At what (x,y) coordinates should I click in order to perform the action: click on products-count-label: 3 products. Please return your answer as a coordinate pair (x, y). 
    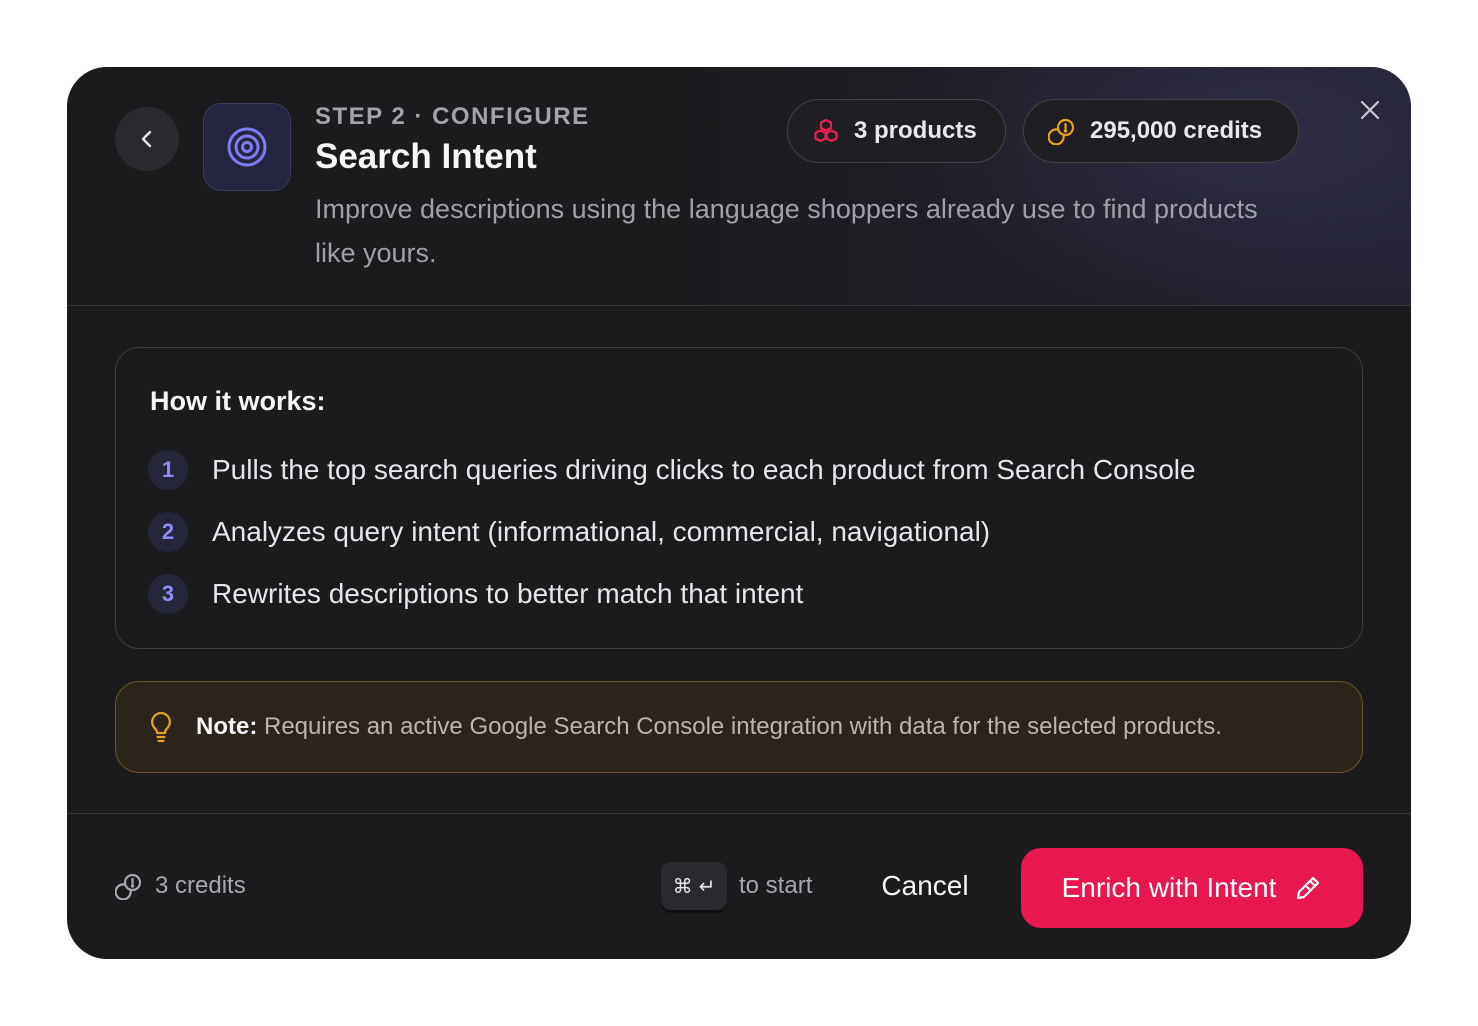
    Looking at the image, I should click on (915, 130).